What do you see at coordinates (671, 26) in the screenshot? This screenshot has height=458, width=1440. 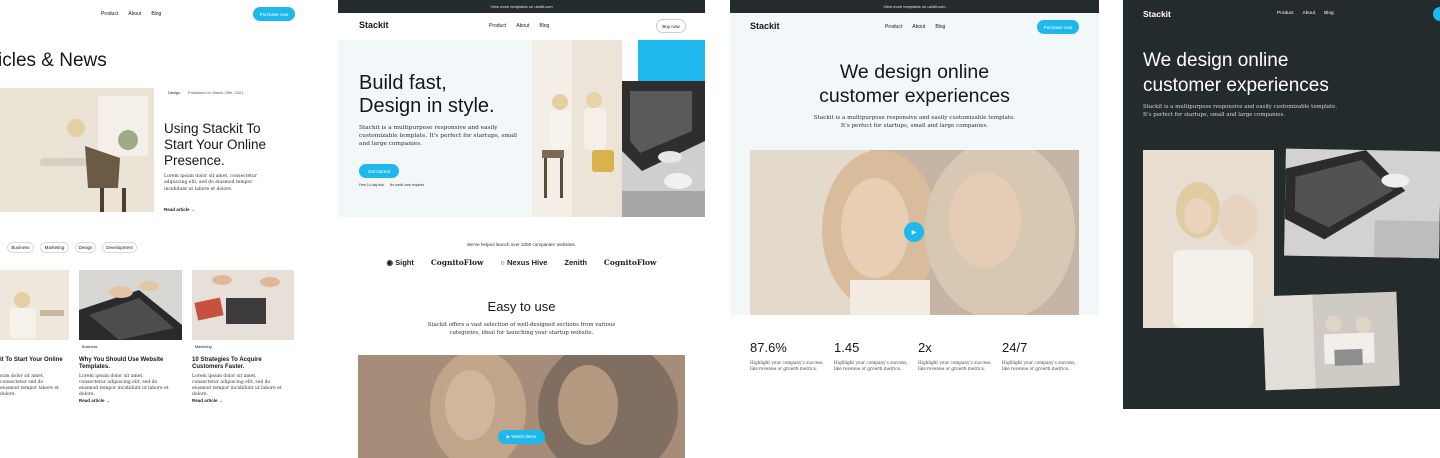 I see `buy-now-button: Buy now` at bounding box center [671, 26].